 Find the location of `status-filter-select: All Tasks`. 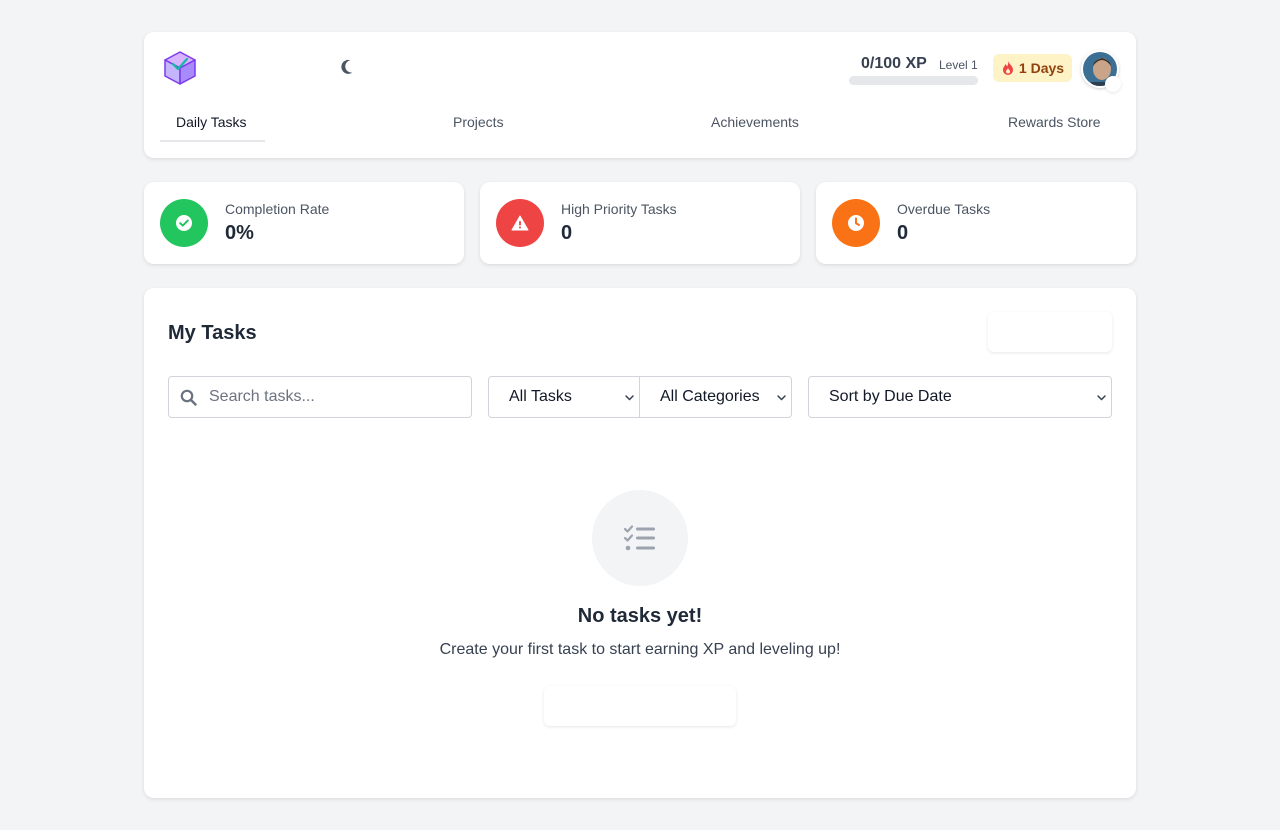

status-filter-select: All Tasks is located at coordinates (564, 397).